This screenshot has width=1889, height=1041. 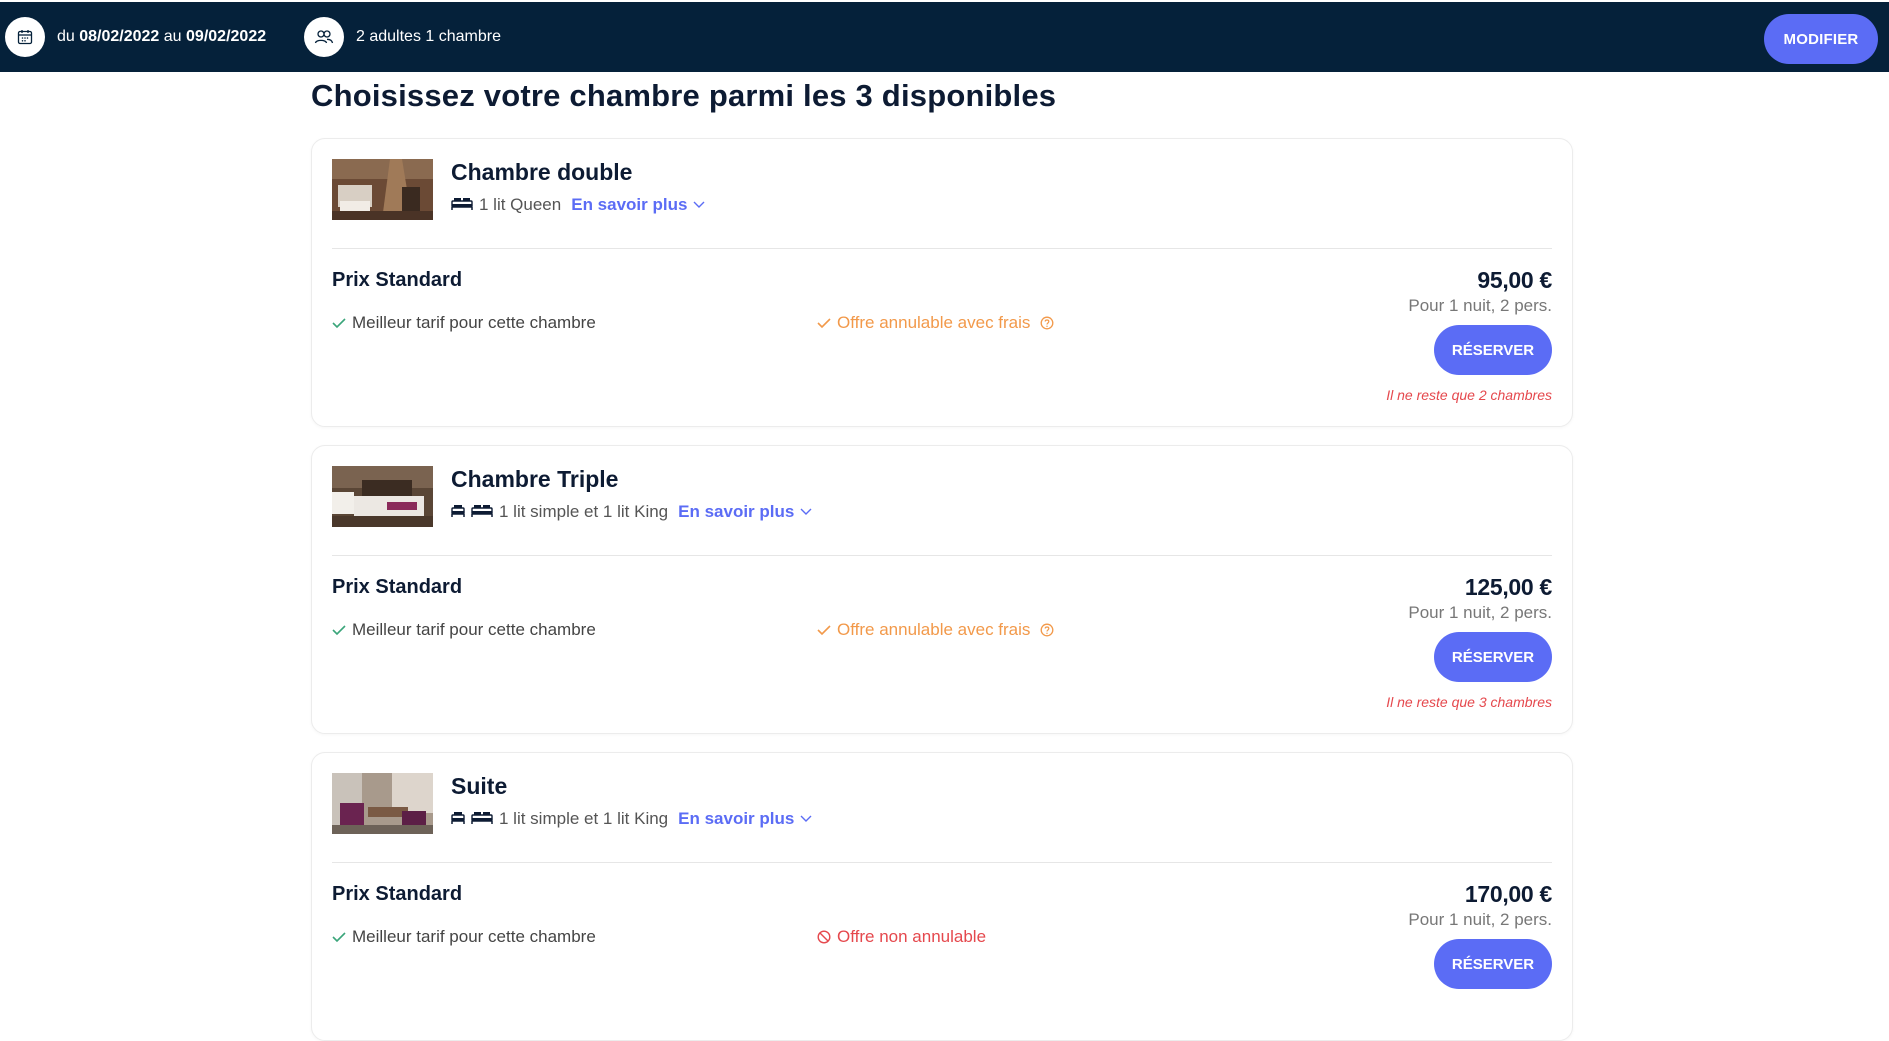 What do you see at coordinates (428, 36) in the screenshot?
I see `guests-text: 2 adultes 1 chambre` at bounding box center [428, 36].